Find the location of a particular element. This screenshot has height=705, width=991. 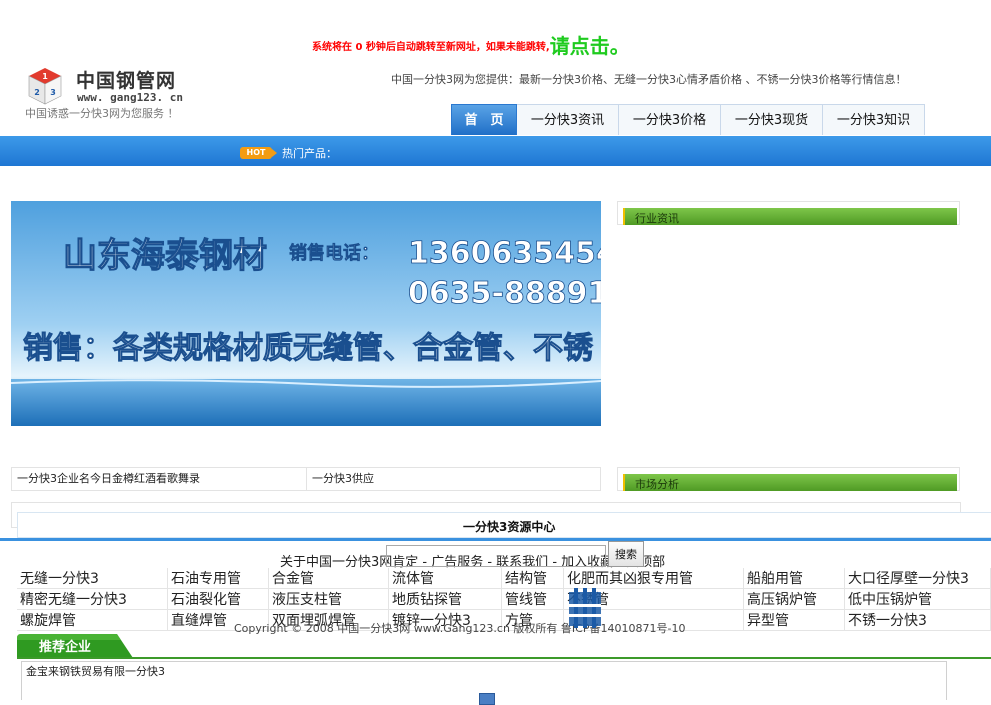

supply-demand-row: 一分快3企业名今日金樽红酒看歌舞录 一分快3供应 is located at coordinates (306, 479).